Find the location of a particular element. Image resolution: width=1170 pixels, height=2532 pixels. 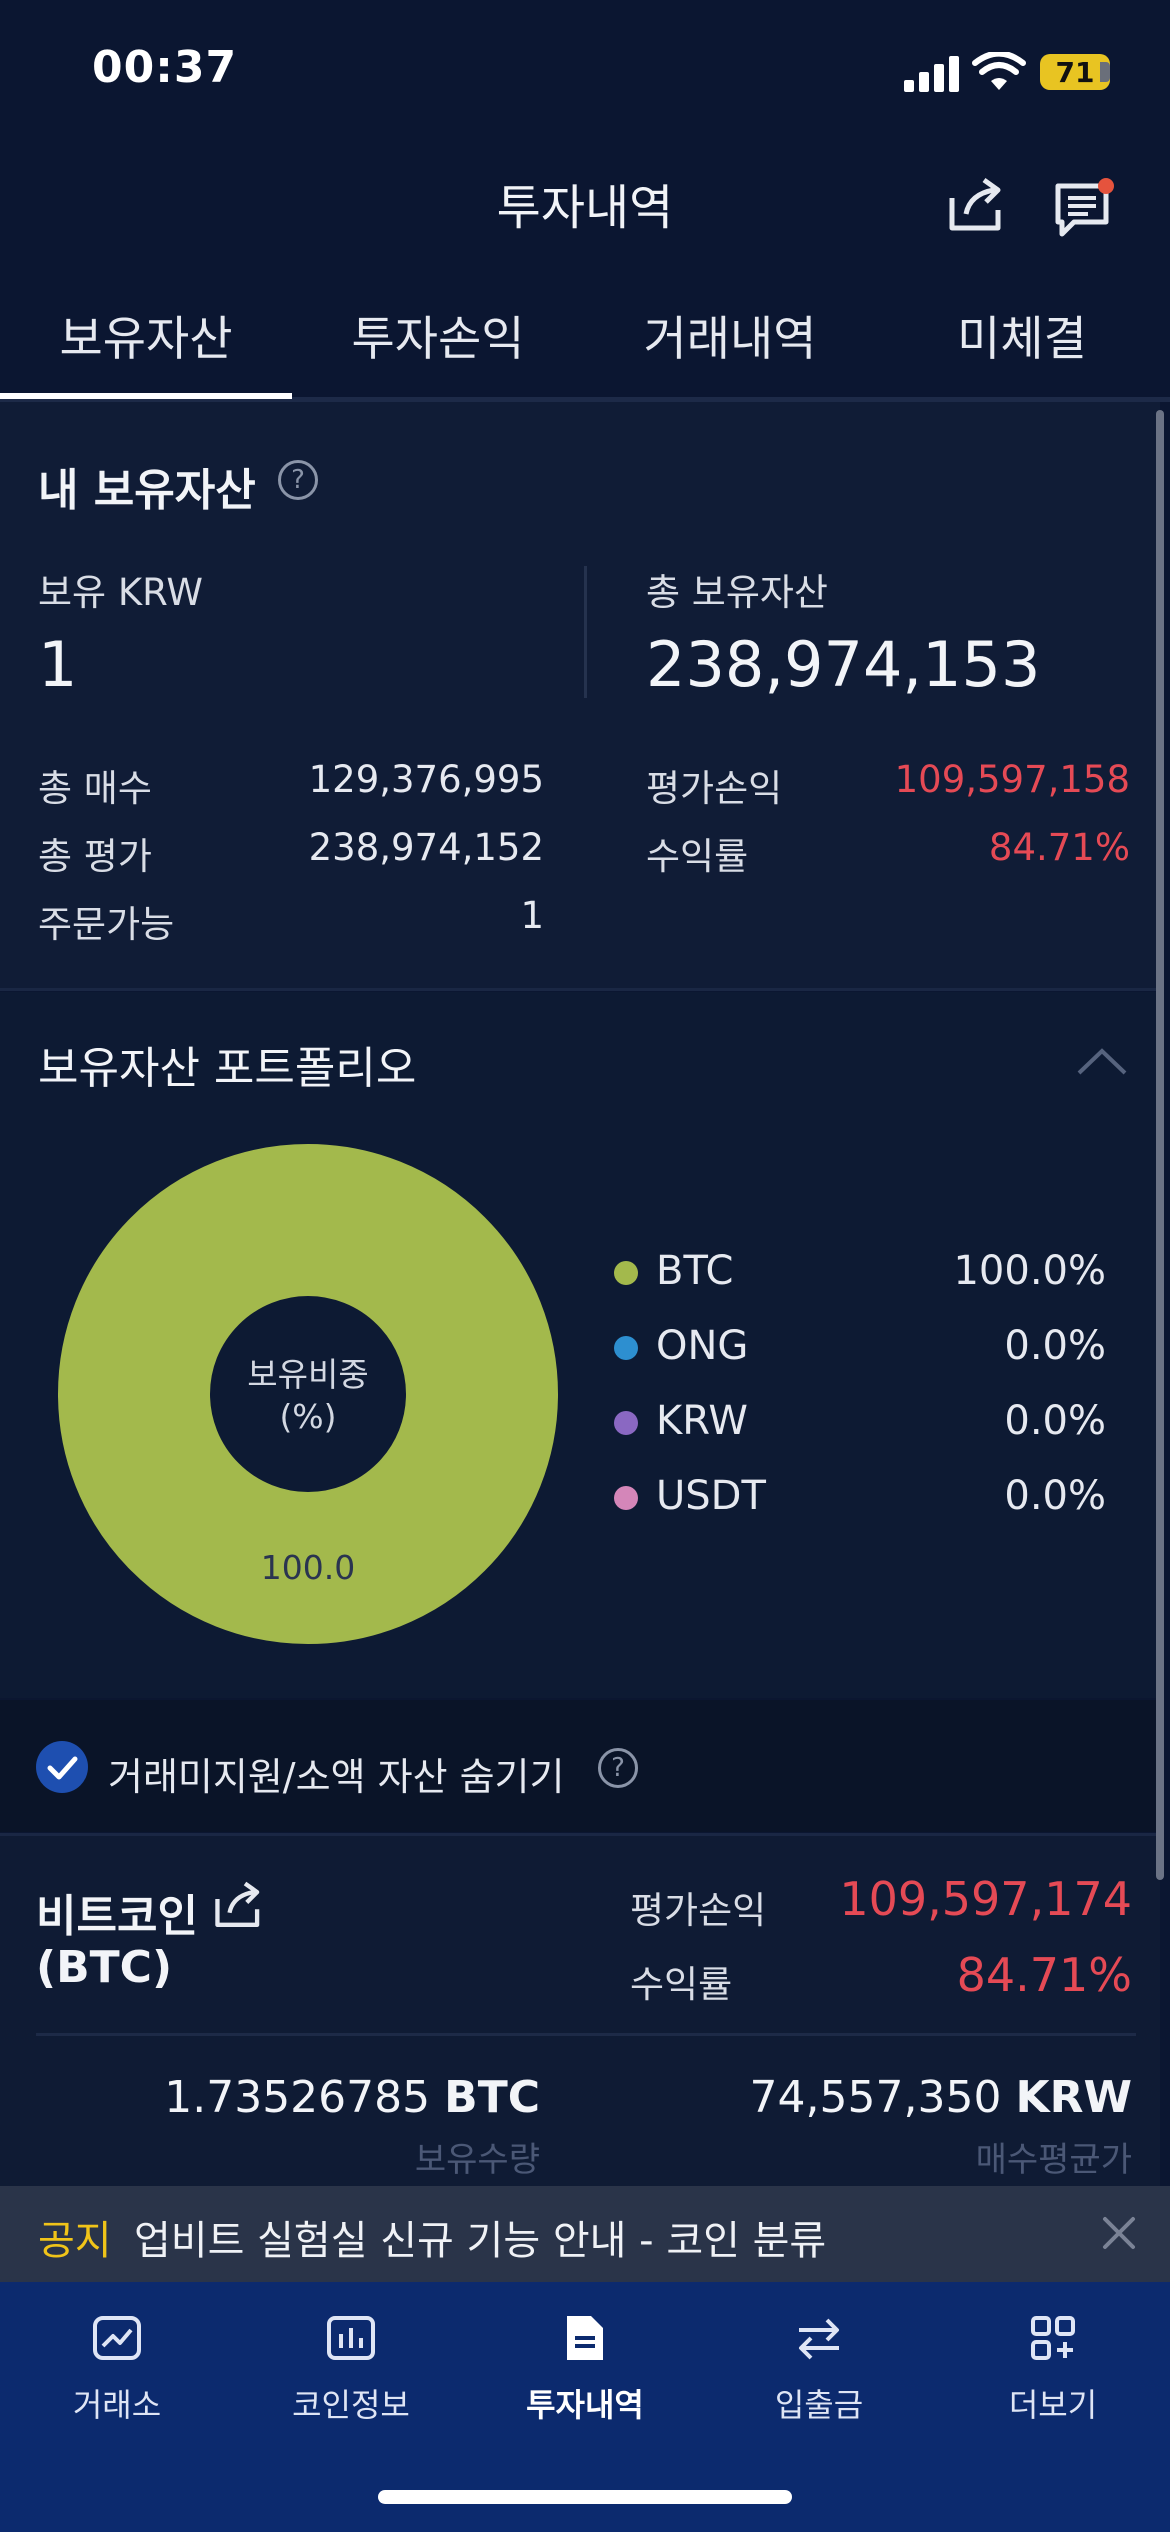

share-icon is located at coordinates (977, 205).